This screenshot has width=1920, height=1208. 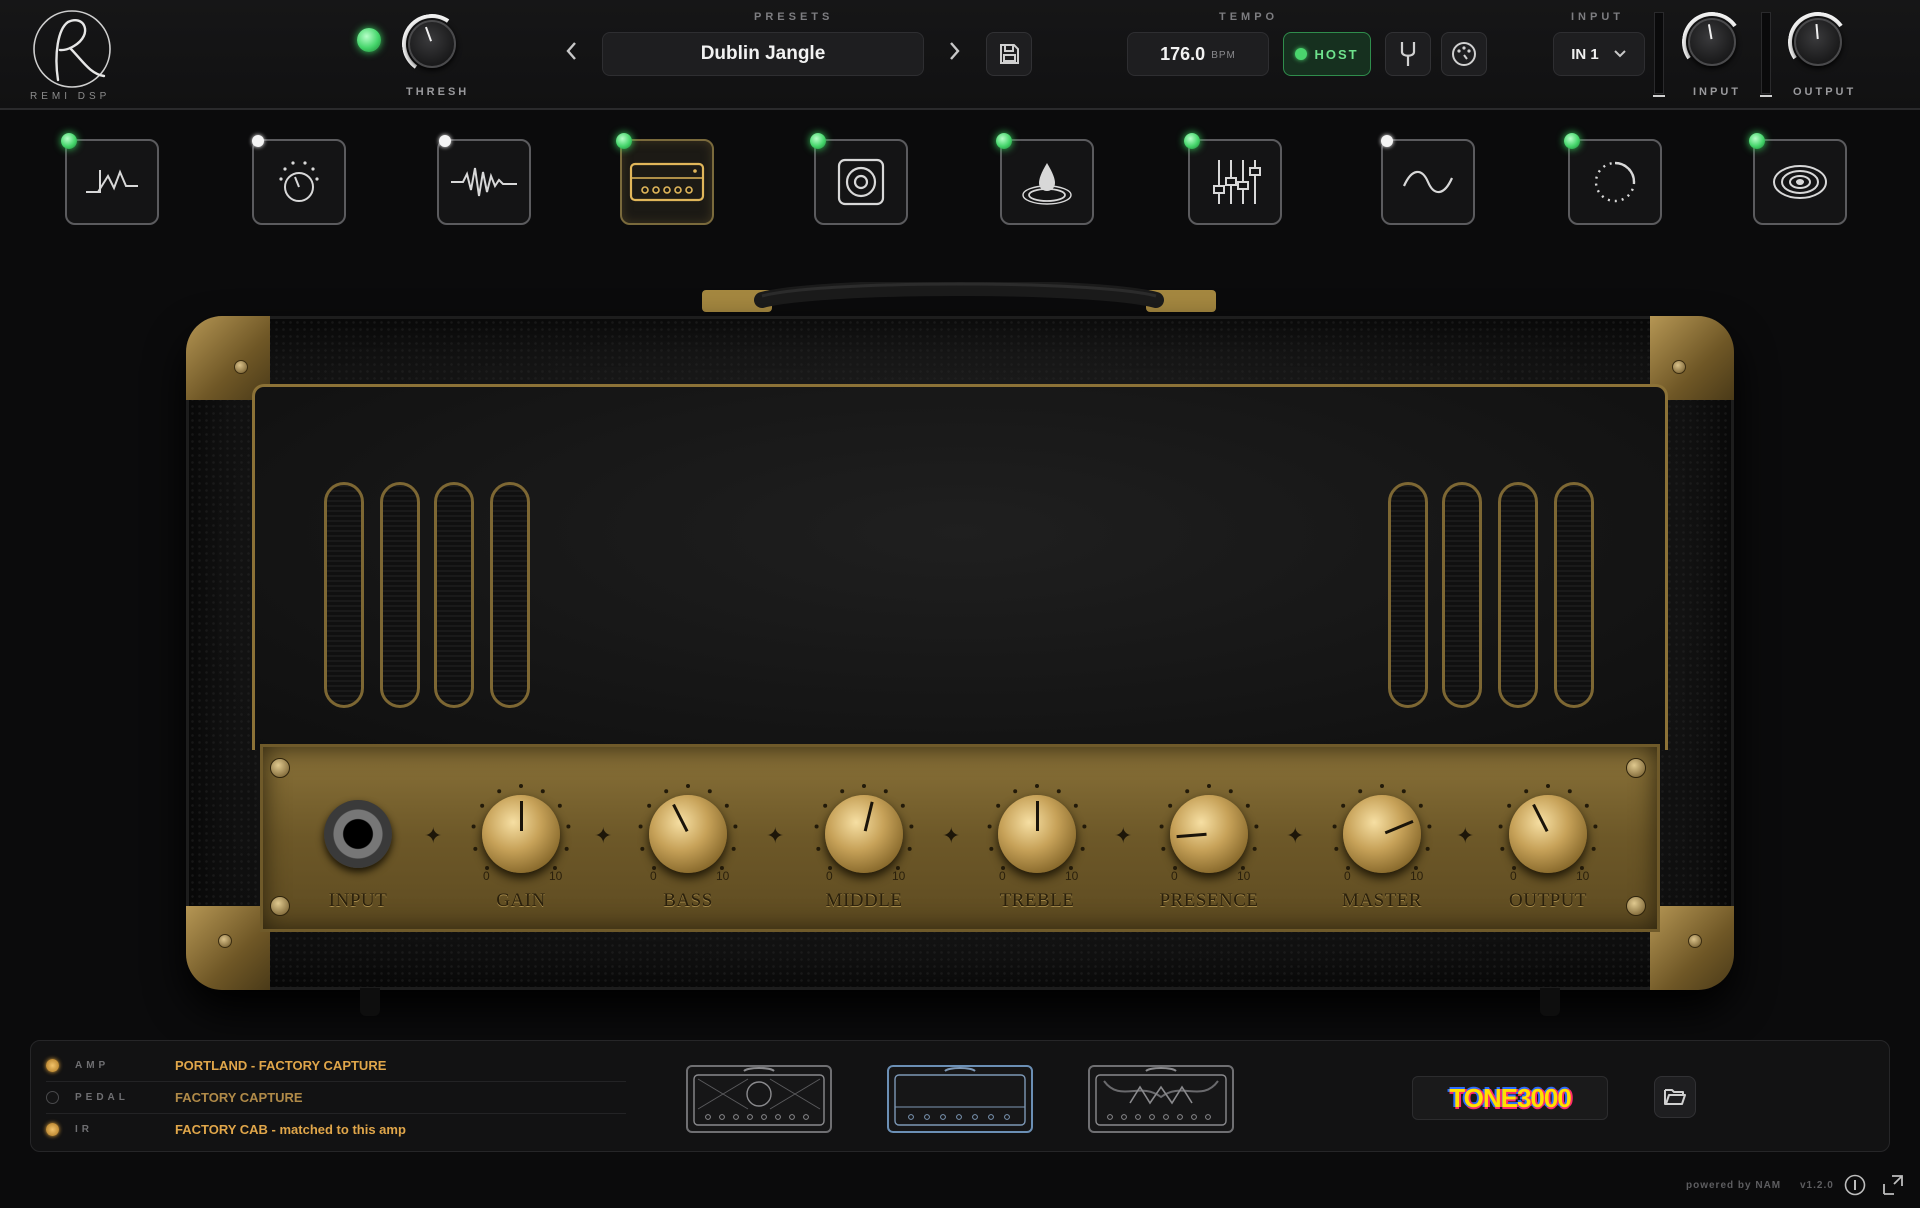 What do you see at coordinates (1855, 1185) in the screenshot?
I see `info-button` at bounding box center [1855, 1185].